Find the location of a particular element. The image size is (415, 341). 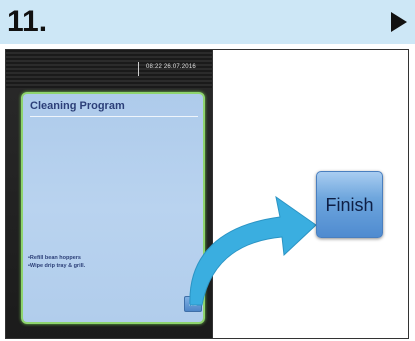

instruction-item: •Wipe drip tray & grill. is located at coordinates (57, 266).